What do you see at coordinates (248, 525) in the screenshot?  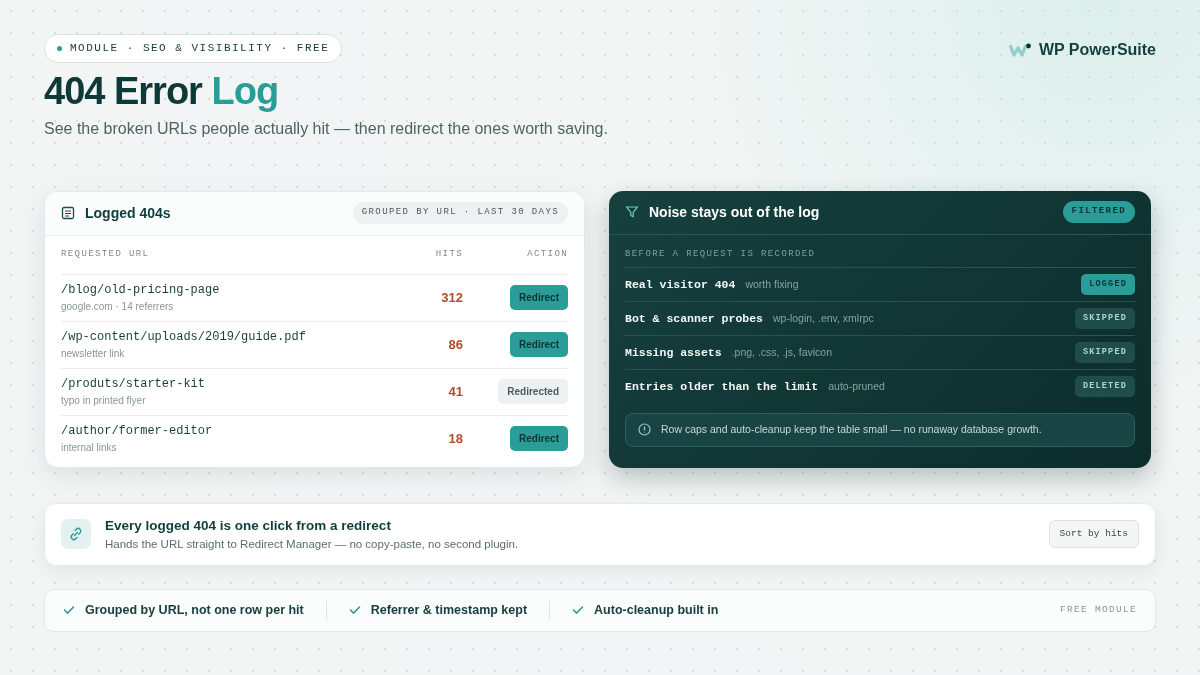 I see `banner-title: Every logged 404 is one click from a redirect` at bounding box center [248, 525].